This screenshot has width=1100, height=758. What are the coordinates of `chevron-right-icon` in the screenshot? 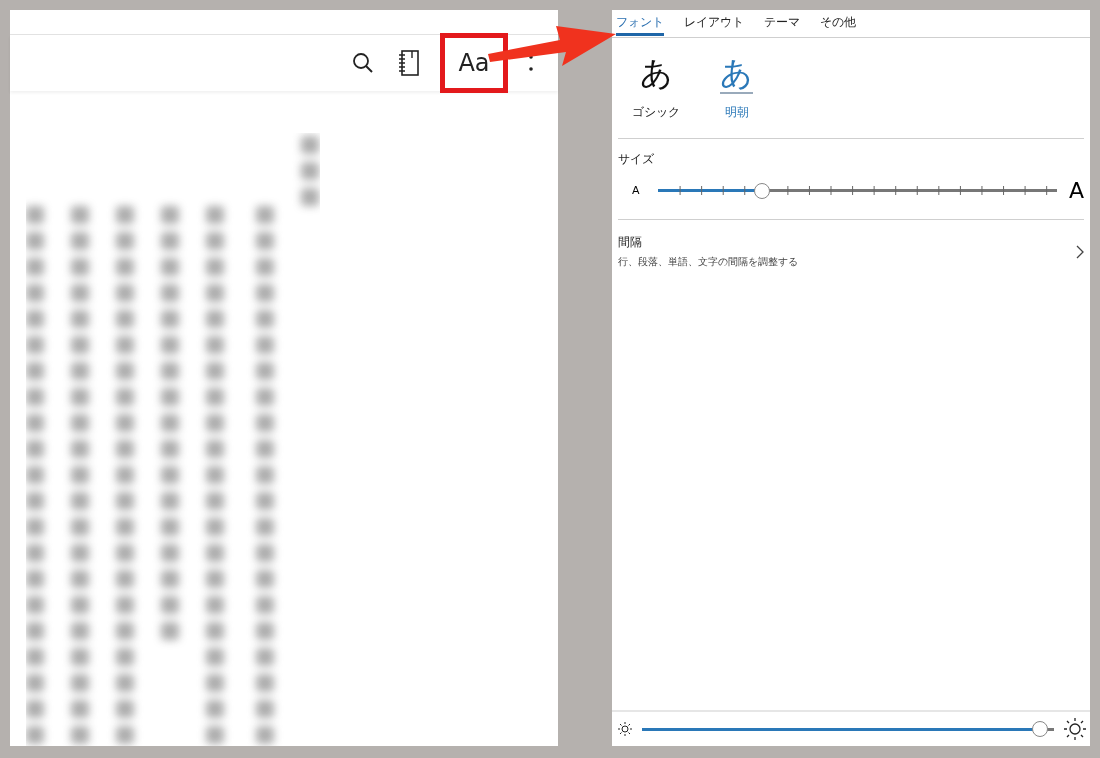 It's located at (1080, 251).